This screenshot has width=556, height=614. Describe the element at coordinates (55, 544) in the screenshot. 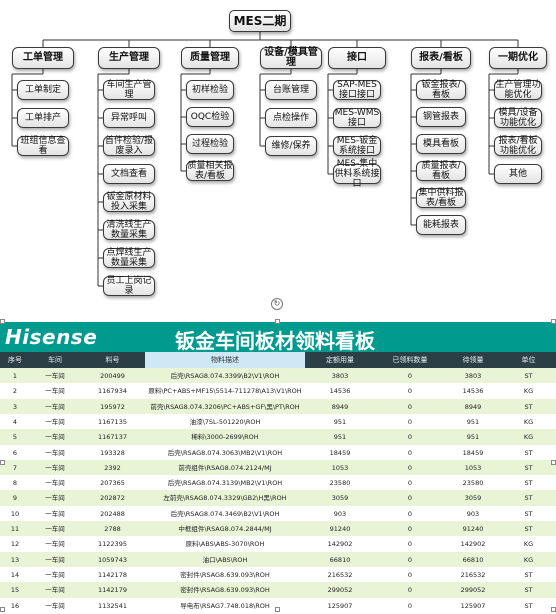

I see `table-cell: 一车间` at that location.